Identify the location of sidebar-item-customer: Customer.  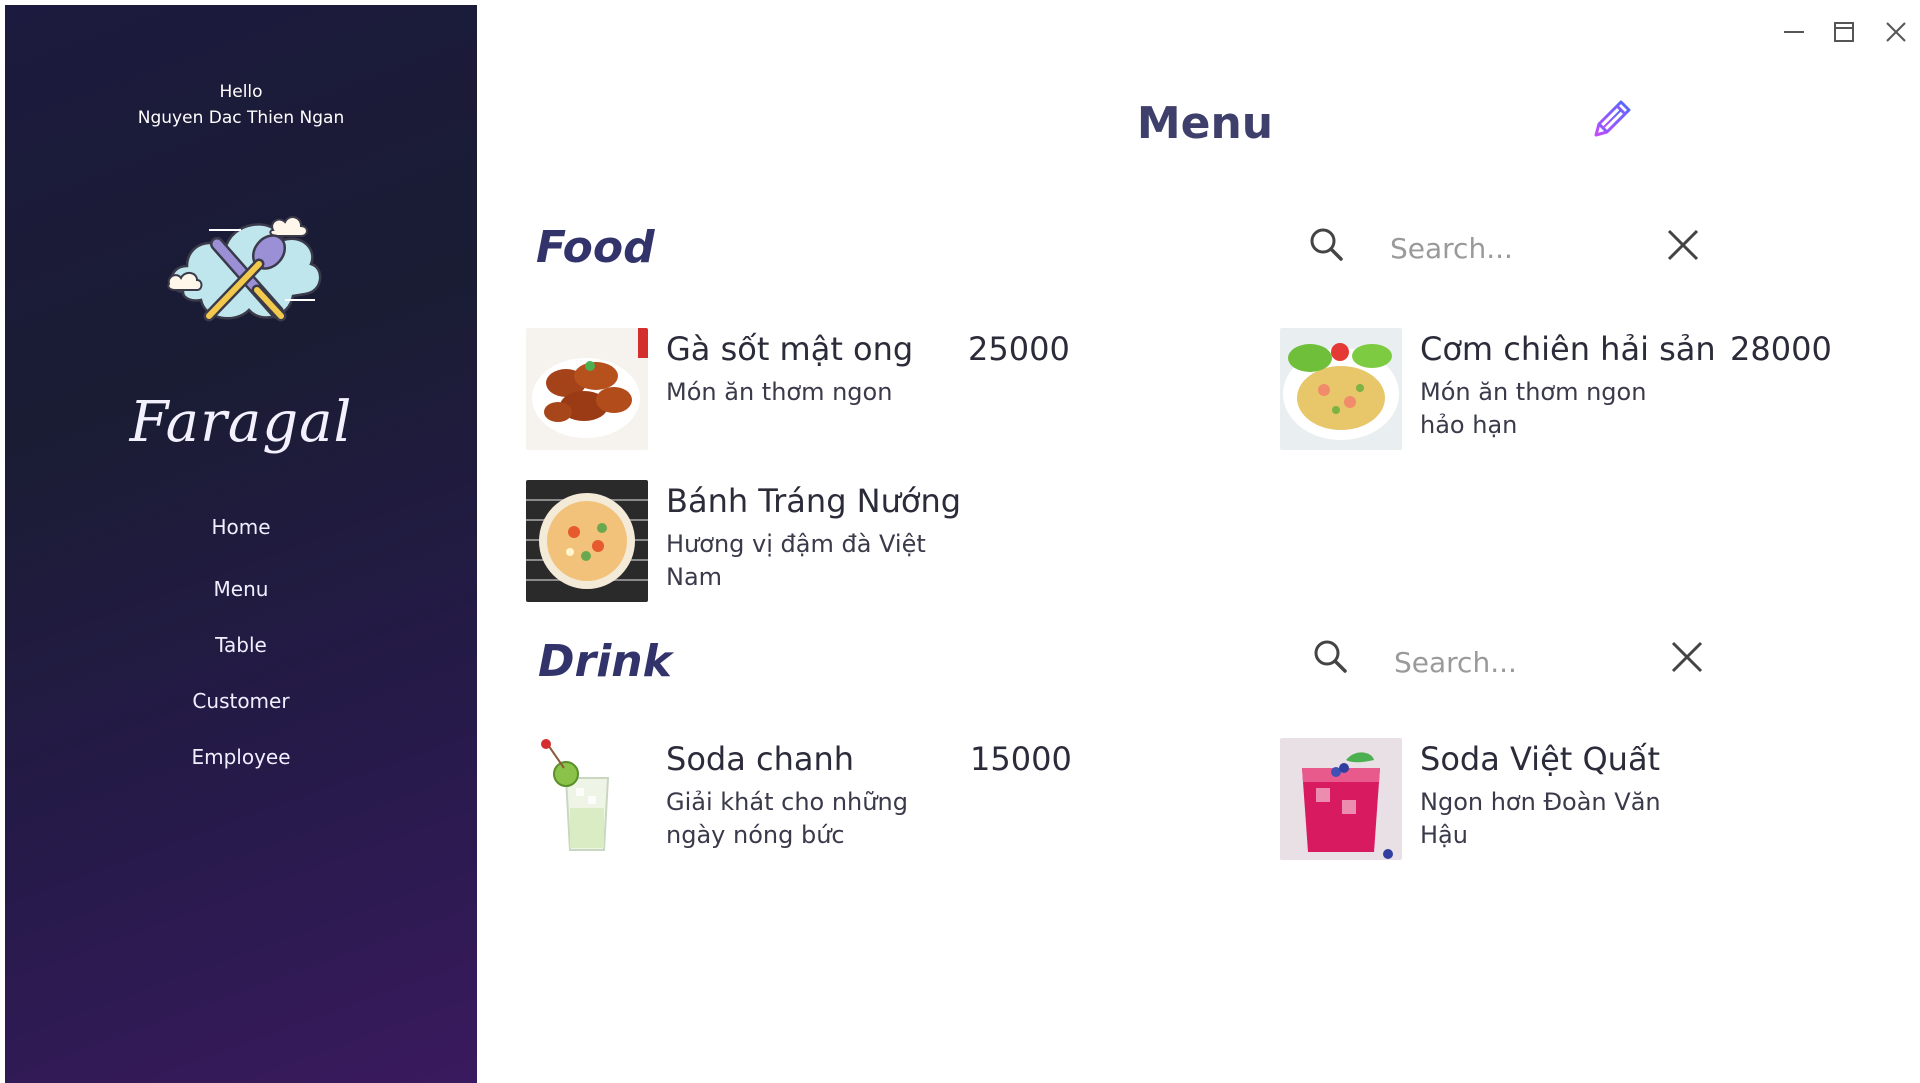
(241, 701).